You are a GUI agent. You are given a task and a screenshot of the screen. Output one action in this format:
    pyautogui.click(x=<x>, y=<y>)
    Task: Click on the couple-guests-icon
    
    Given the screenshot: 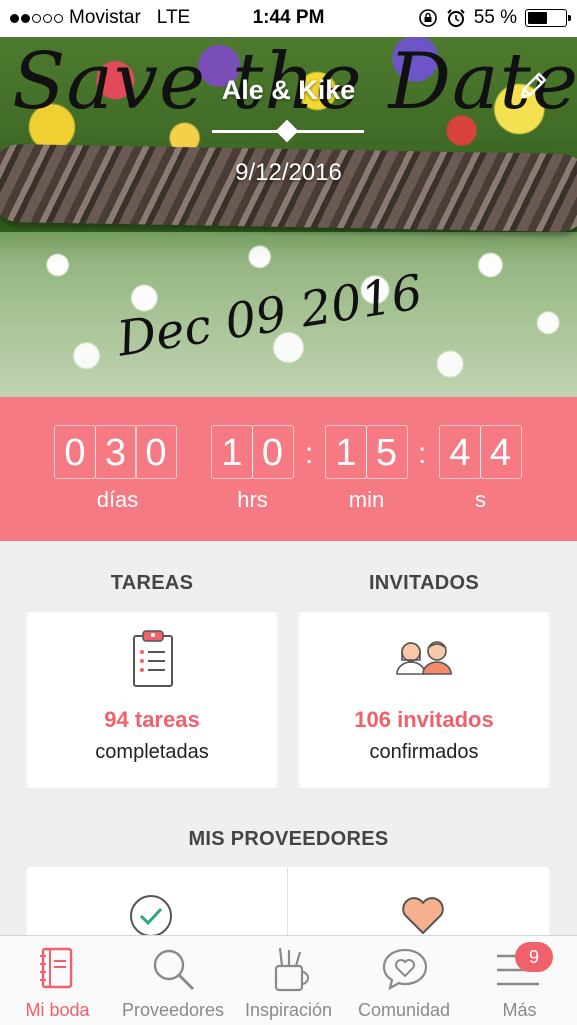 What is the action you would take?
    pyautogui.click(x=424, y=658)
    